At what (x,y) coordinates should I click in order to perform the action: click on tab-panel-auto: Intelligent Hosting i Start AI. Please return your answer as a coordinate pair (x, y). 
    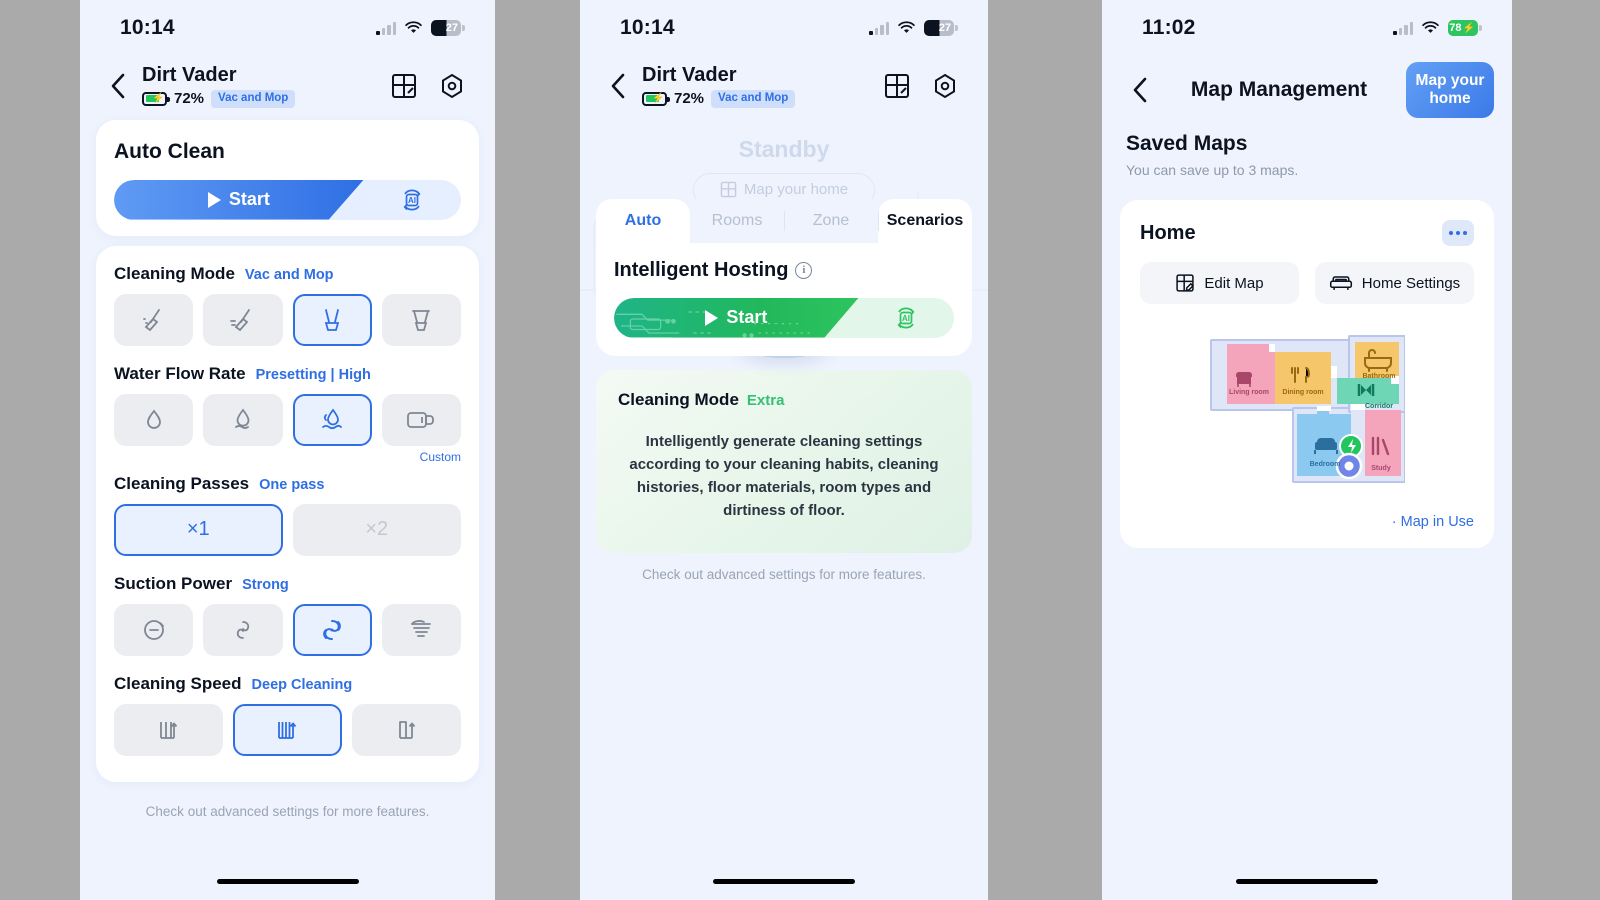
    Looking at the image, I should click on (784, 299).